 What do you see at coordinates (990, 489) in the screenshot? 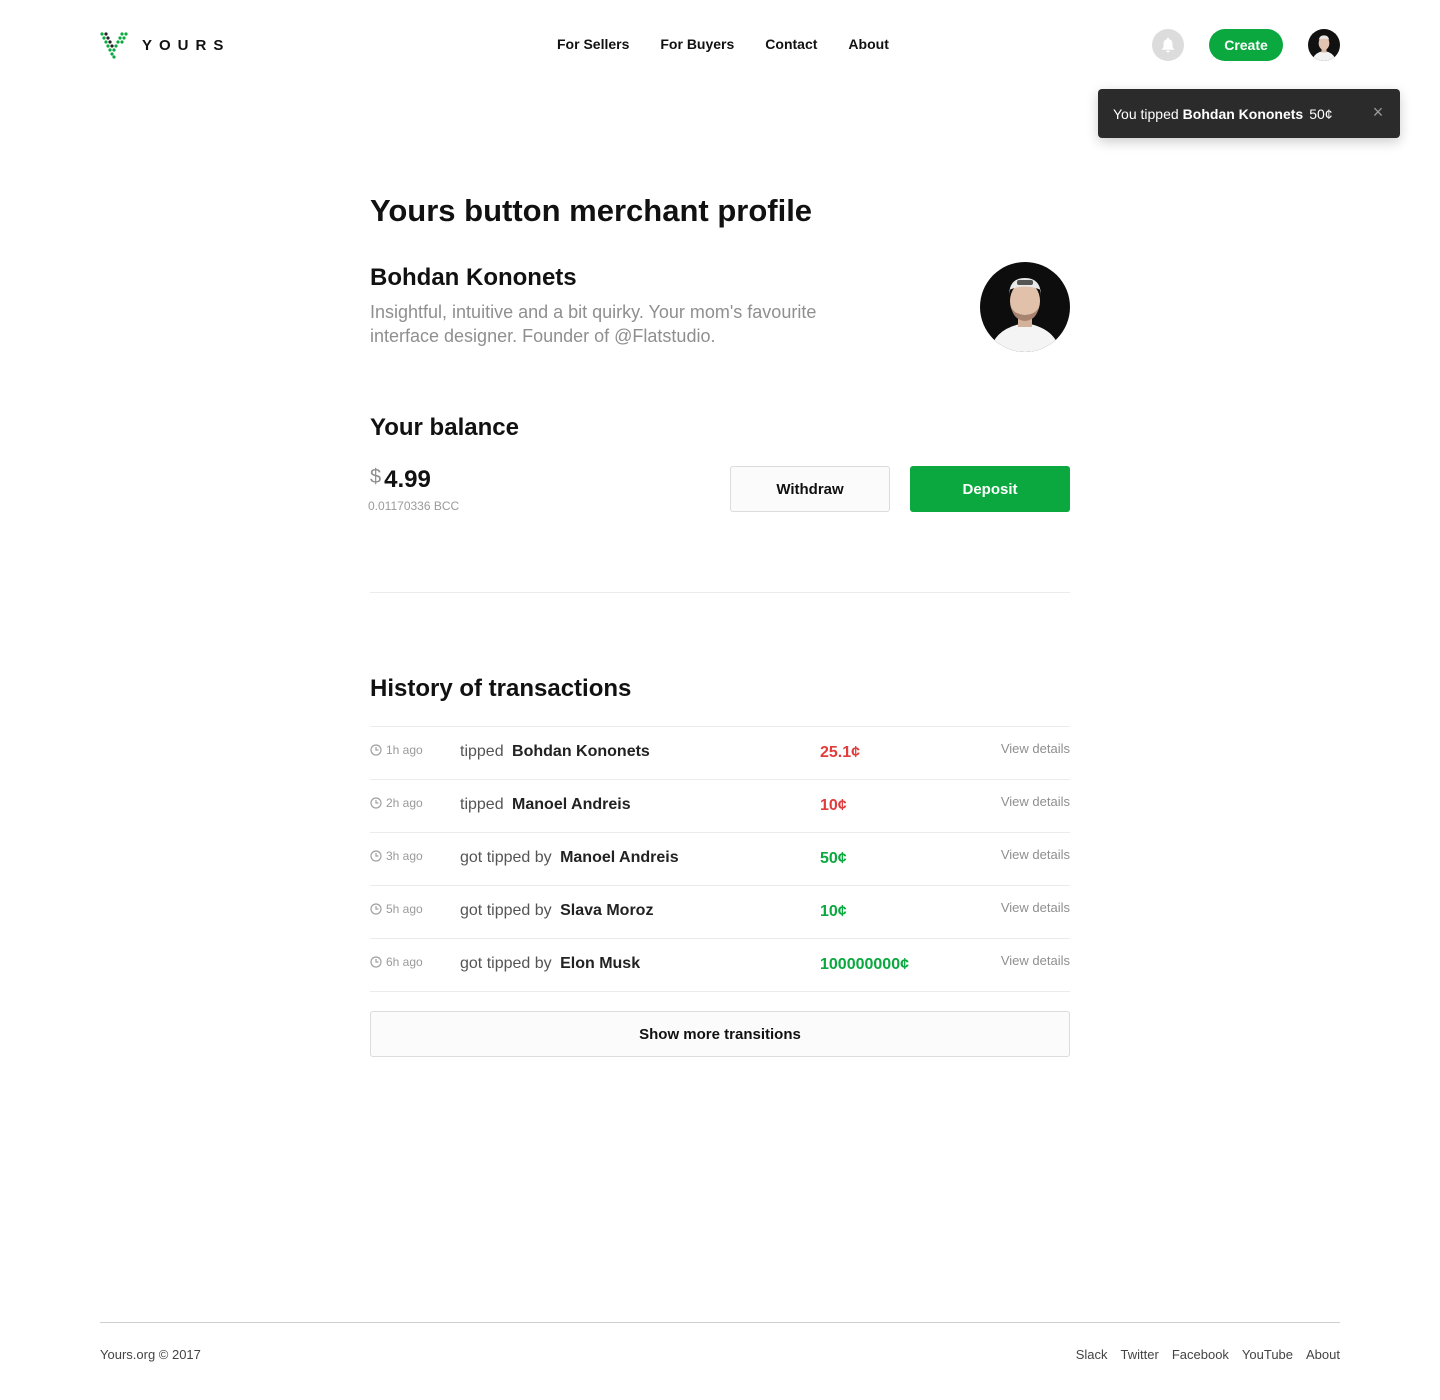
I see `deposit-button: Deposit` at bounding box center [990, 489].